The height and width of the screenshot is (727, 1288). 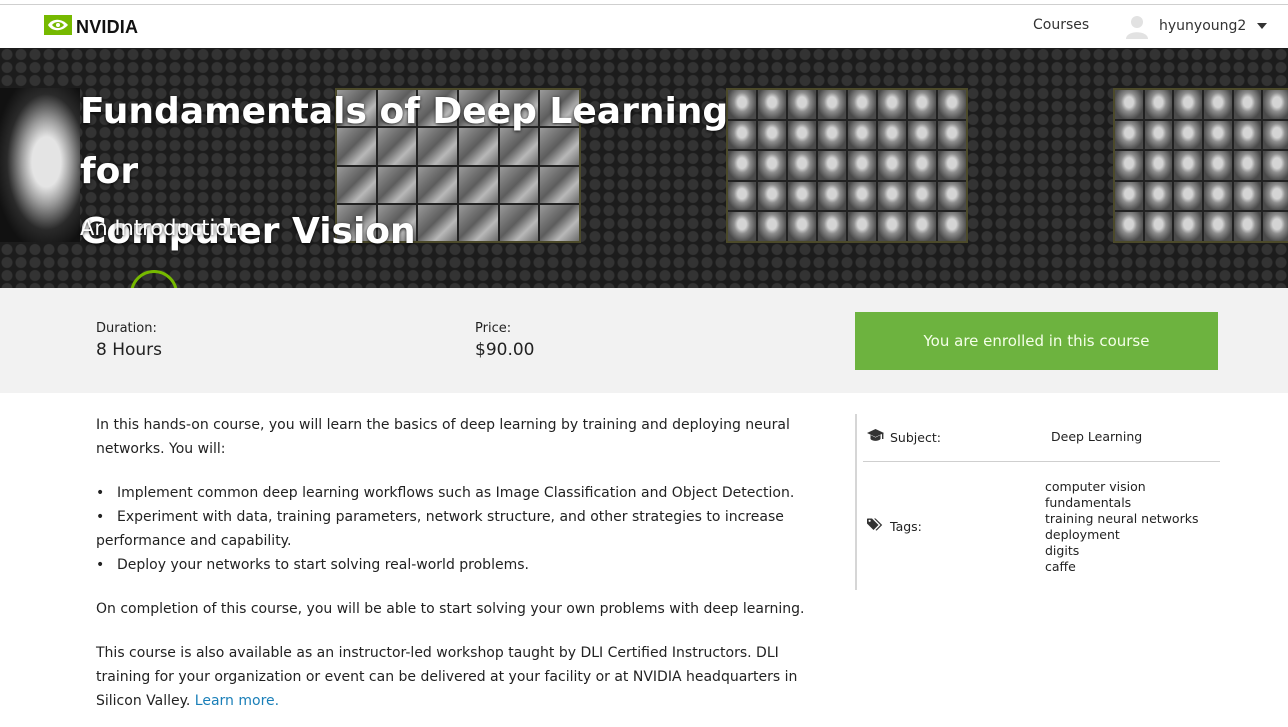 What do you see at coordinates (1041, 438) in the screenshot?
I see `subject-row: Subject: Deep Learning` at bounding box center [1041, 438].